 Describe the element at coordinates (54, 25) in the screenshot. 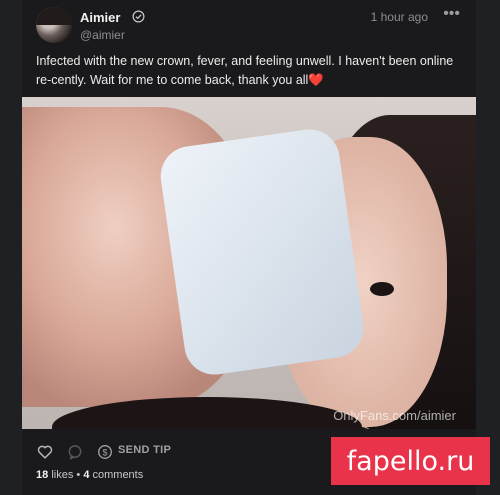

I see `avatar` at that location.